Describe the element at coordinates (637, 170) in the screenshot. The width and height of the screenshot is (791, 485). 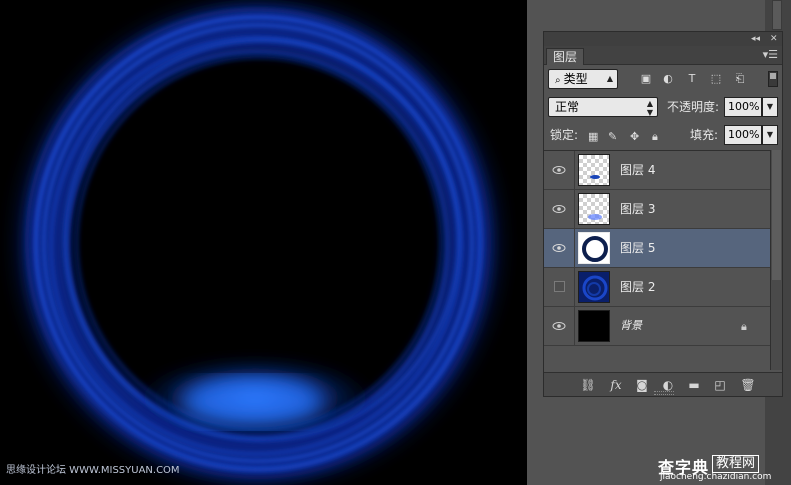
I see `layer-name: 图层 4` at that location.